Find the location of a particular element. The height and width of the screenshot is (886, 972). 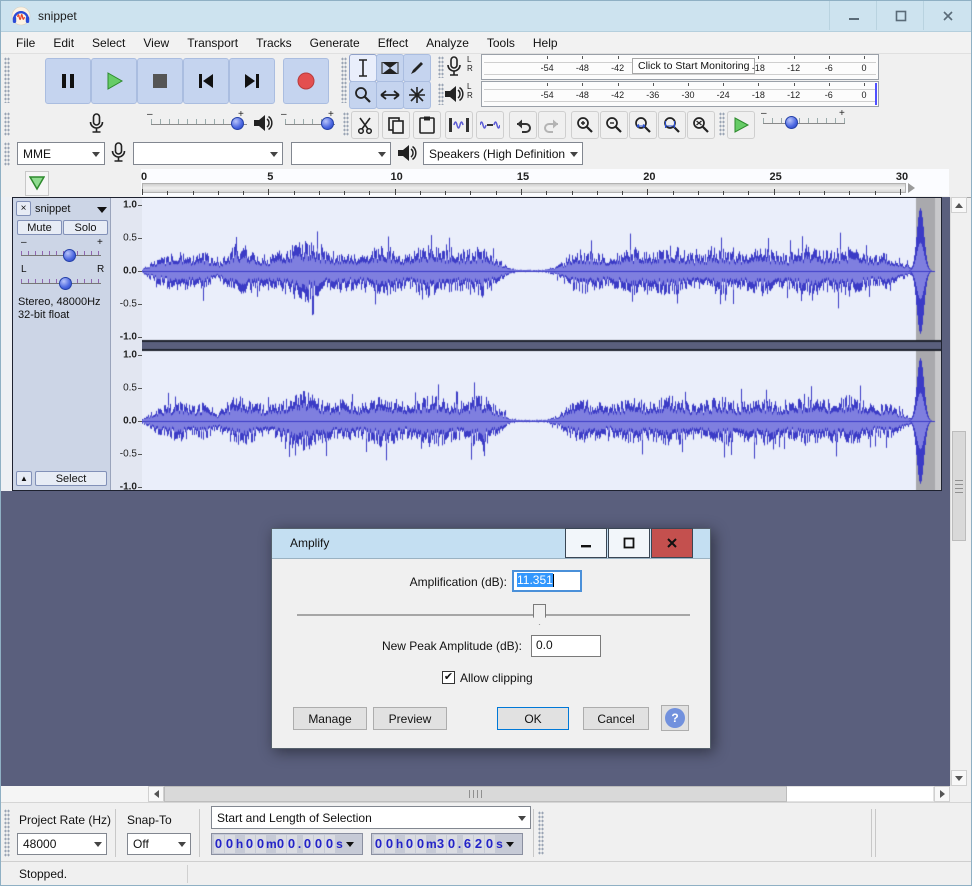

menu-analyze: Analyze is located at coordinates (447, 43).